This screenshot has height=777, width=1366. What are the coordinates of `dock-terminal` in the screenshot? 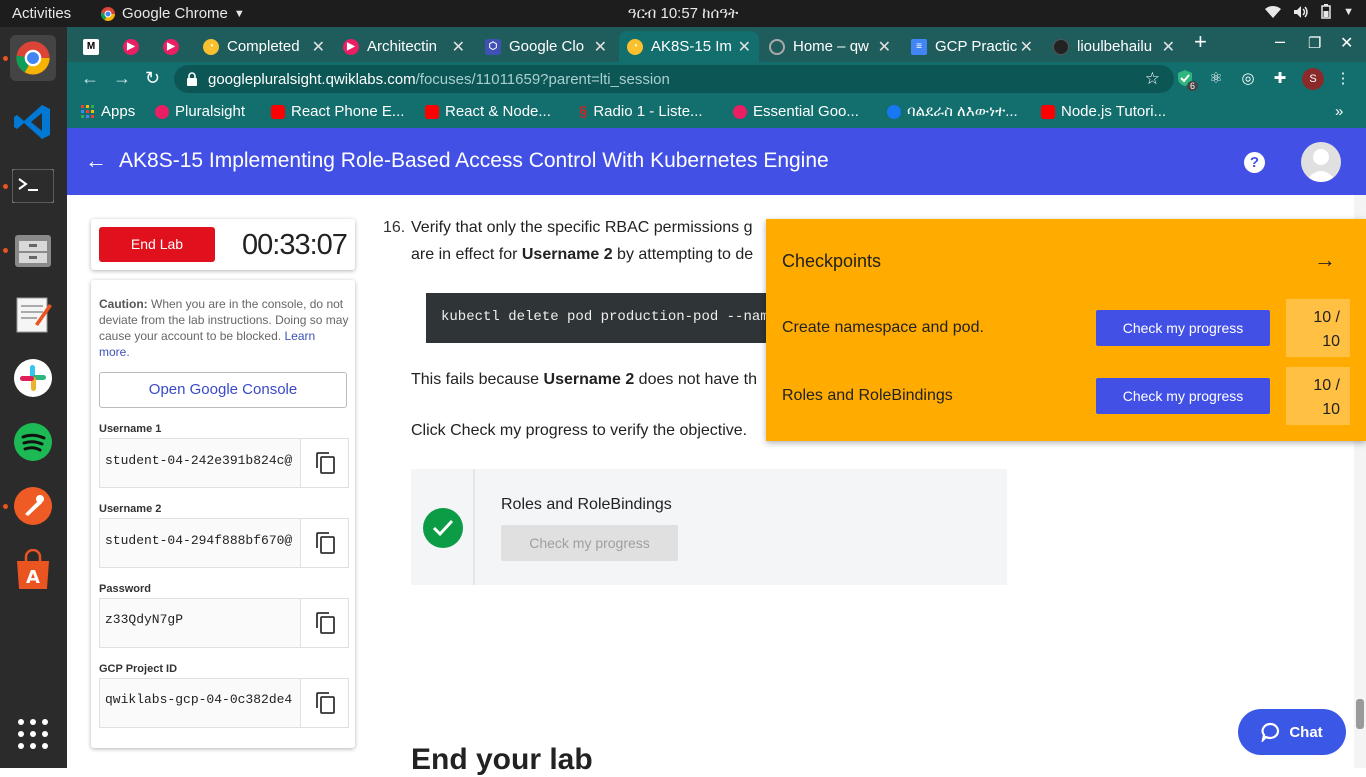 It's located at (33, 186).